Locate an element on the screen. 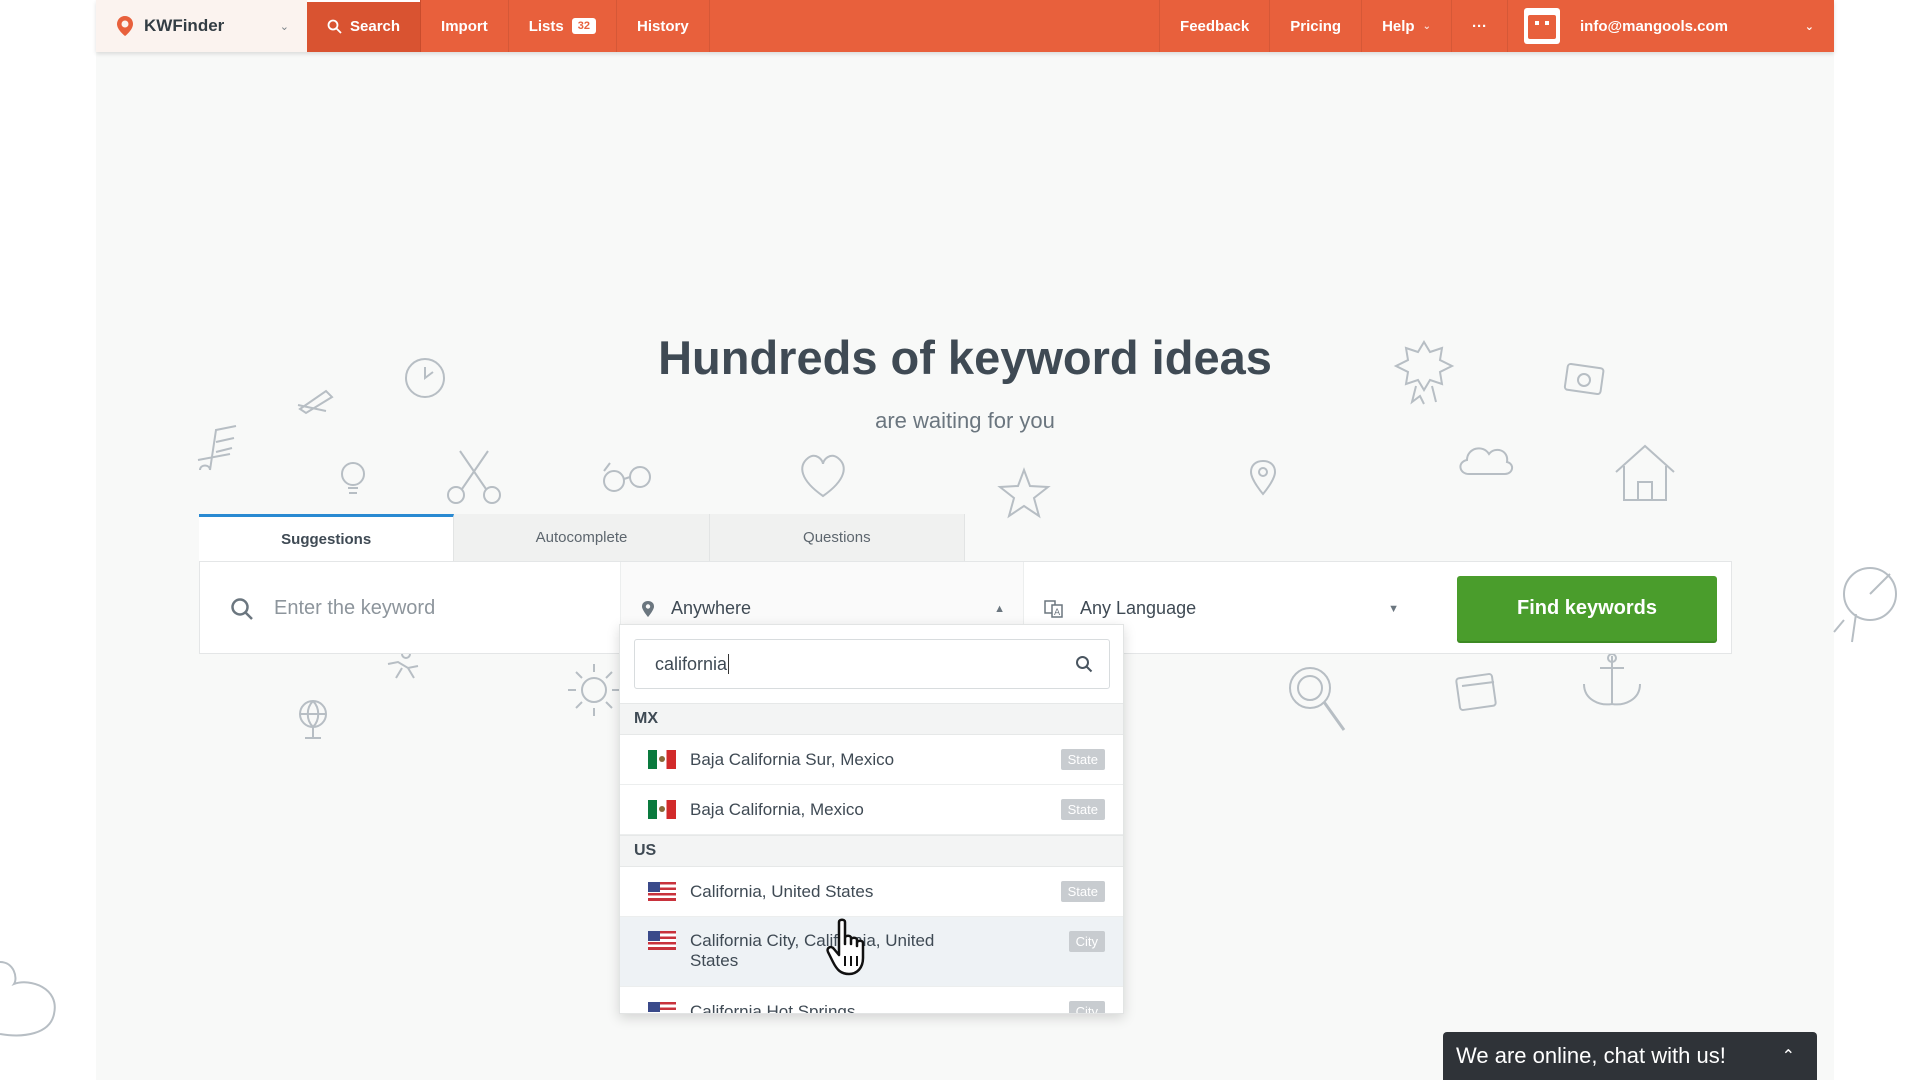 Image resolution: width=1920 pixels, height=1080 pixels. group-header-us: US is located at coordinates (871, 851).